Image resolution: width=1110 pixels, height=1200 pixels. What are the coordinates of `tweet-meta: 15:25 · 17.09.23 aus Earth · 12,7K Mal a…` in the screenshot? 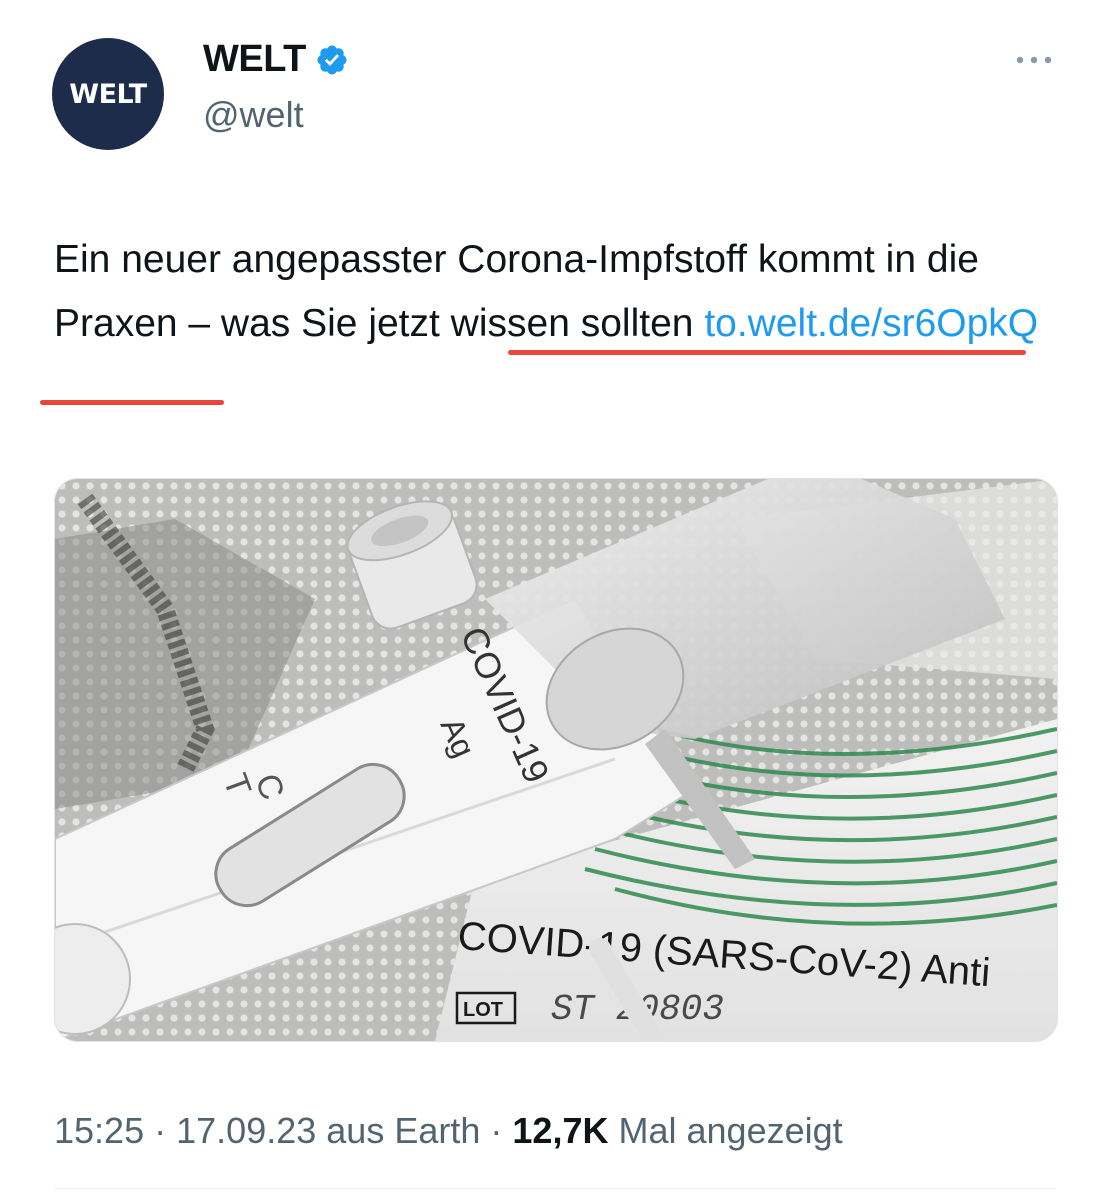 It's located at (448, 1131).